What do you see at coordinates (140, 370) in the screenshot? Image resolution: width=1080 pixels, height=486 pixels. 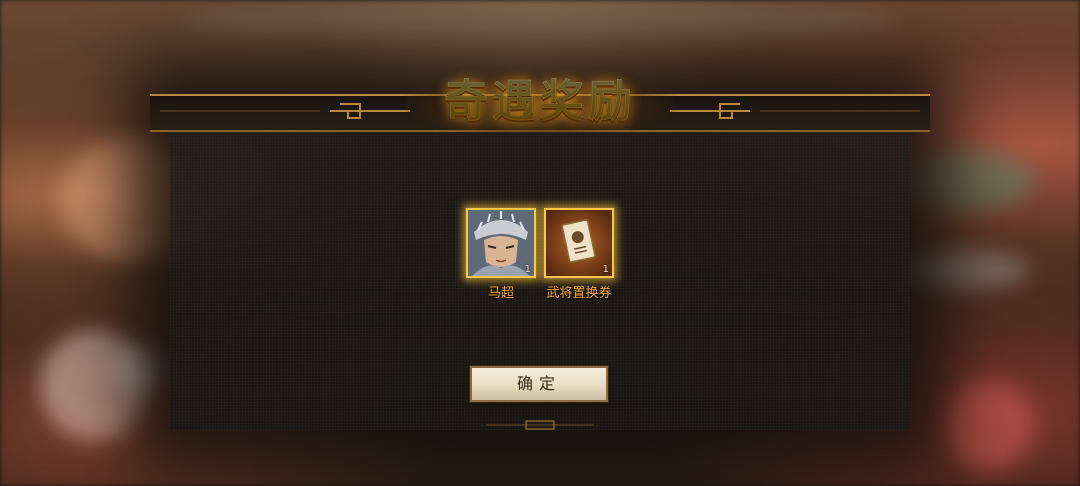 I see `blurred-button` at bounding box center [140, 370].